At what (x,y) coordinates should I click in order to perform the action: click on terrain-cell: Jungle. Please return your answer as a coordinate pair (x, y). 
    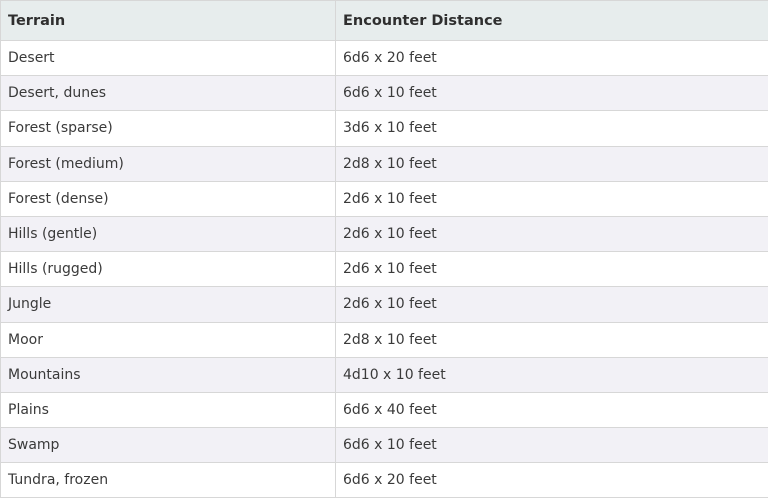
    Looking at the image, I should click on (168, 304).